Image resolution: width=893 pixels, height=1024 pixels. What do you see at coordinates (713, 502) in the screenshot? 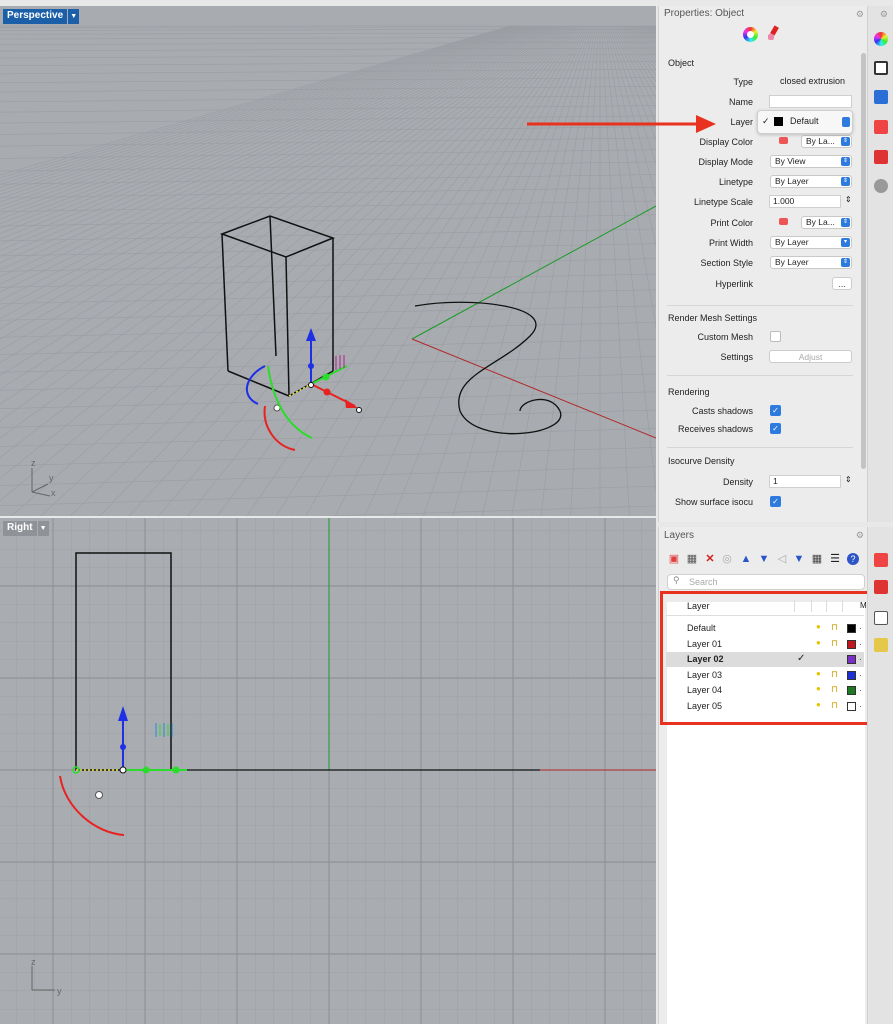
I see `show-isocurves-label: Show surface isocu` at bounding box center [713, 502].